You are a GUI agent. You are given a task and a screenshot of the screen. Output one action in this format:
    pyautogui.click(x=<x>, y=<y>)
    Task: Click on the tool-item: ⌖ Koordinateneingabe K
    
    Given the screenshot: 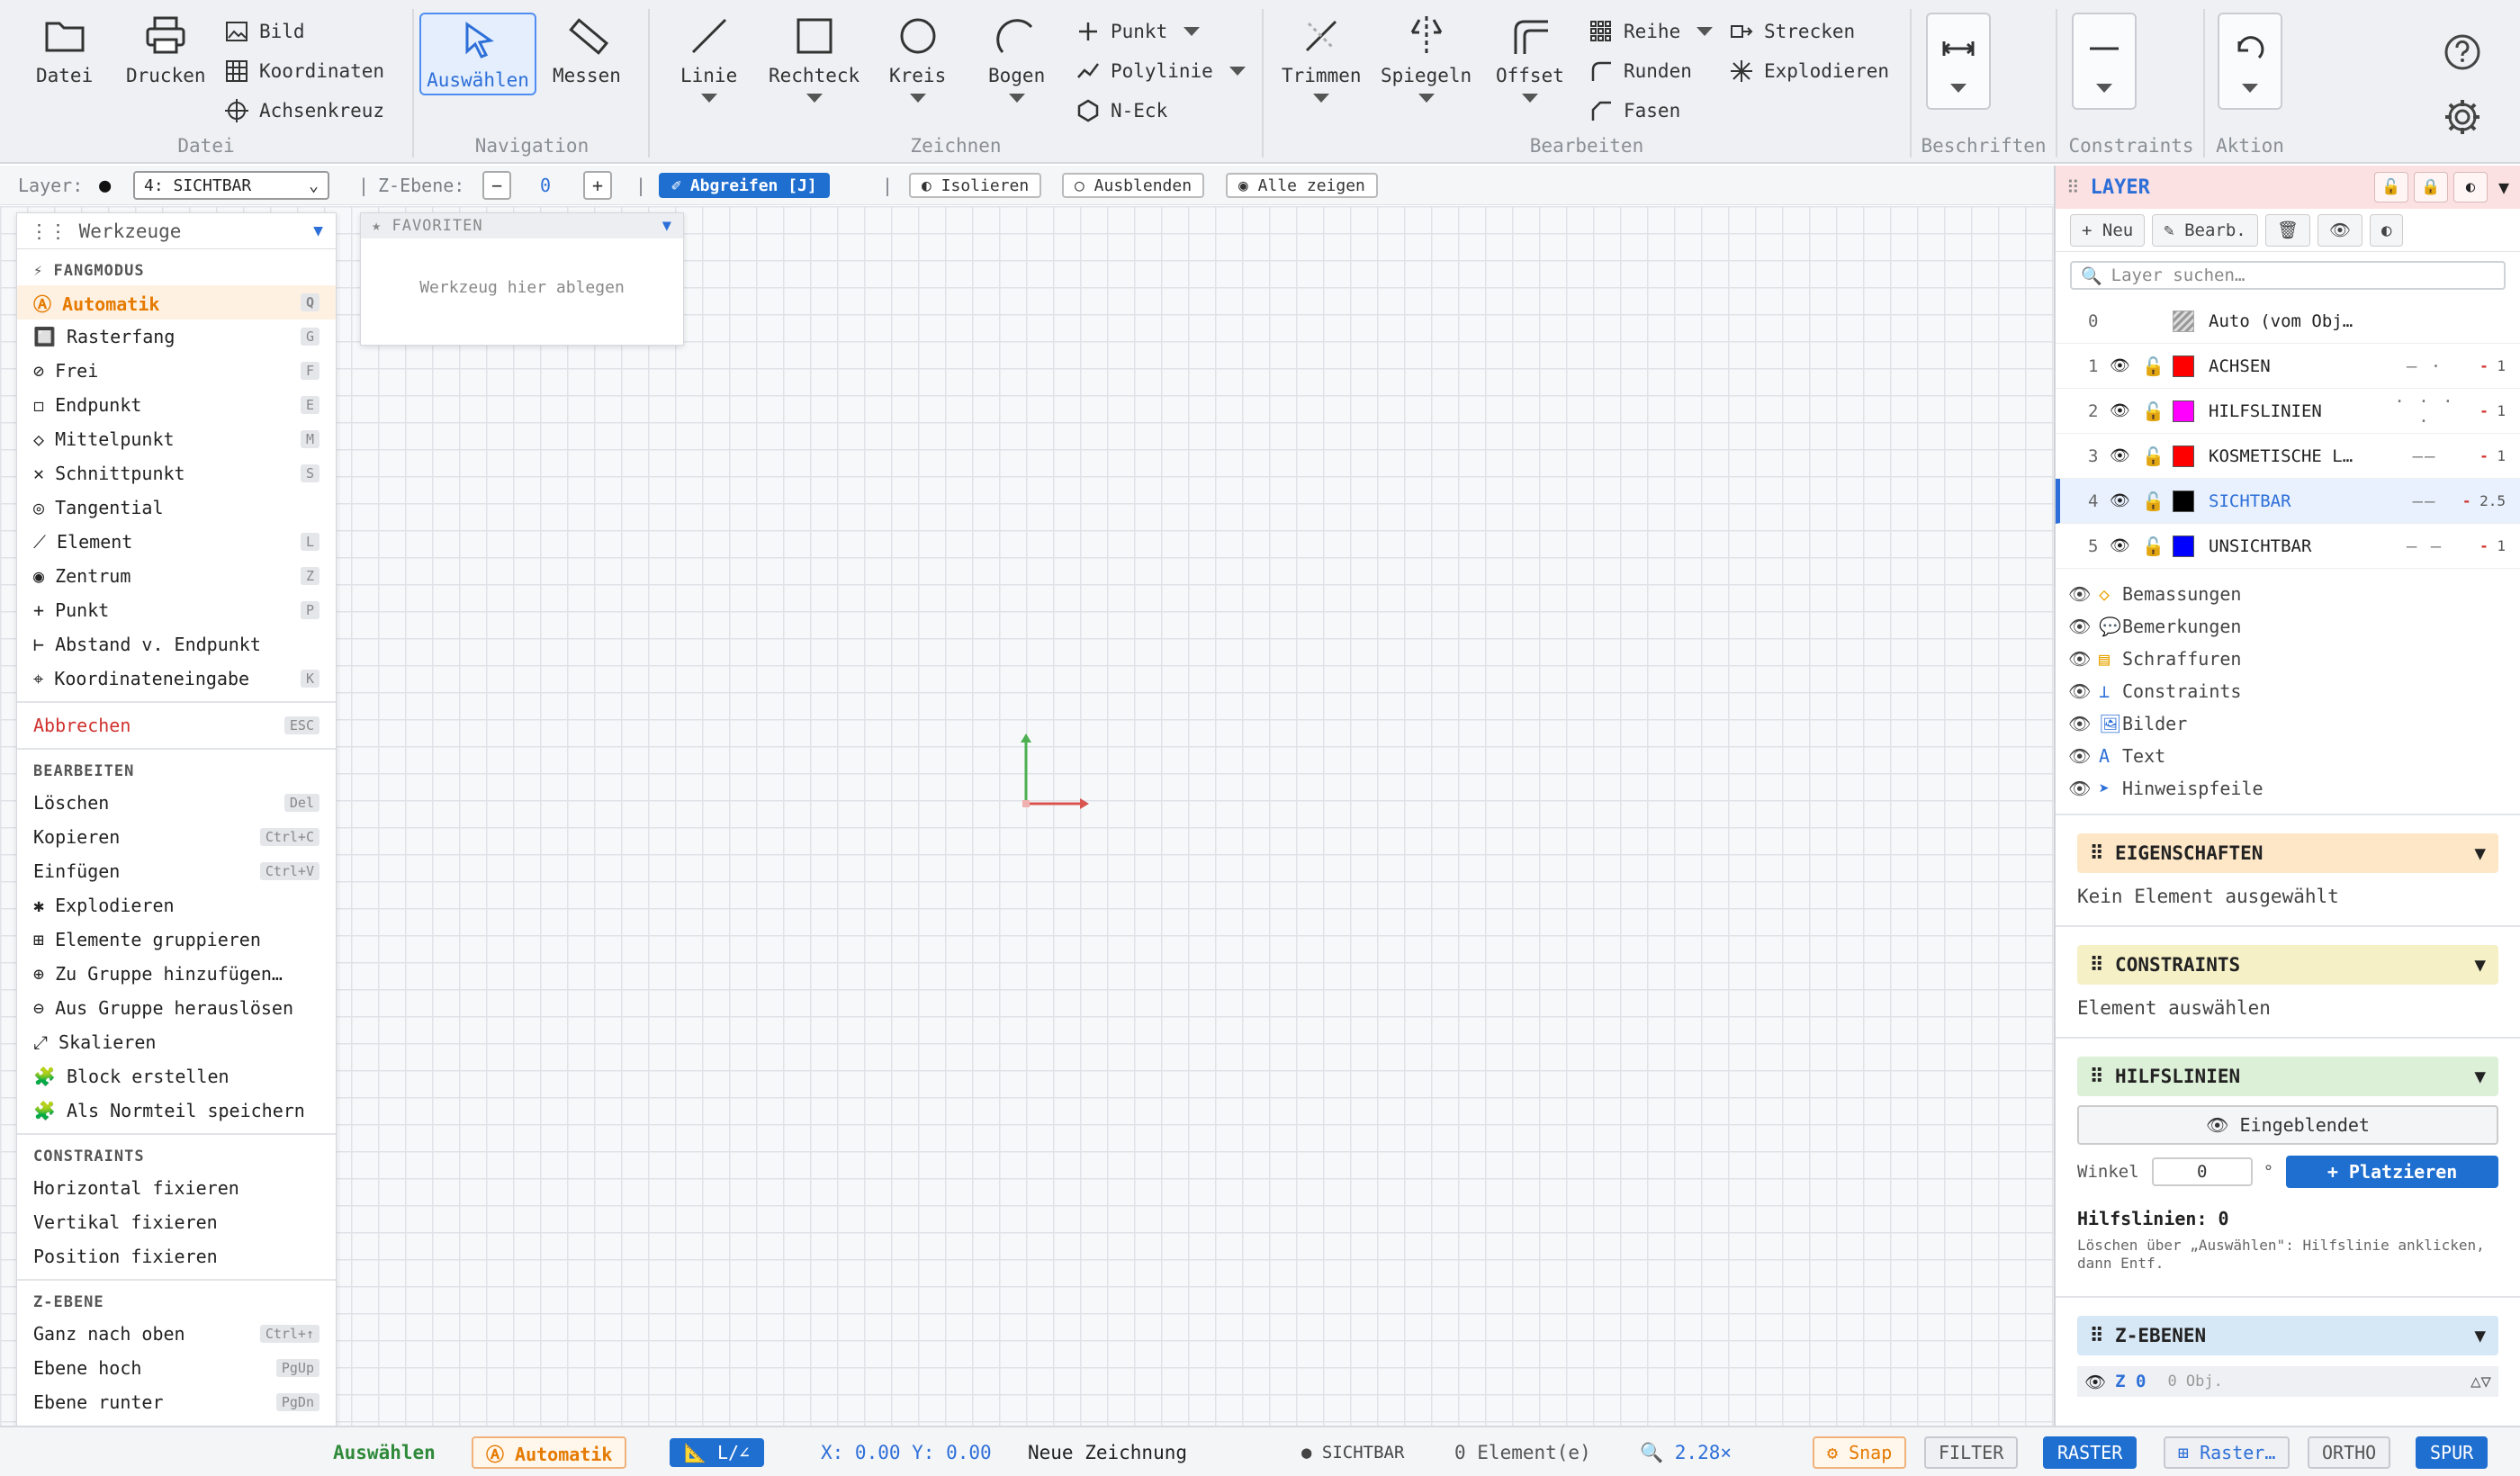 What is the action you would take?
    pyautogui.click(x=176, y=679)
    